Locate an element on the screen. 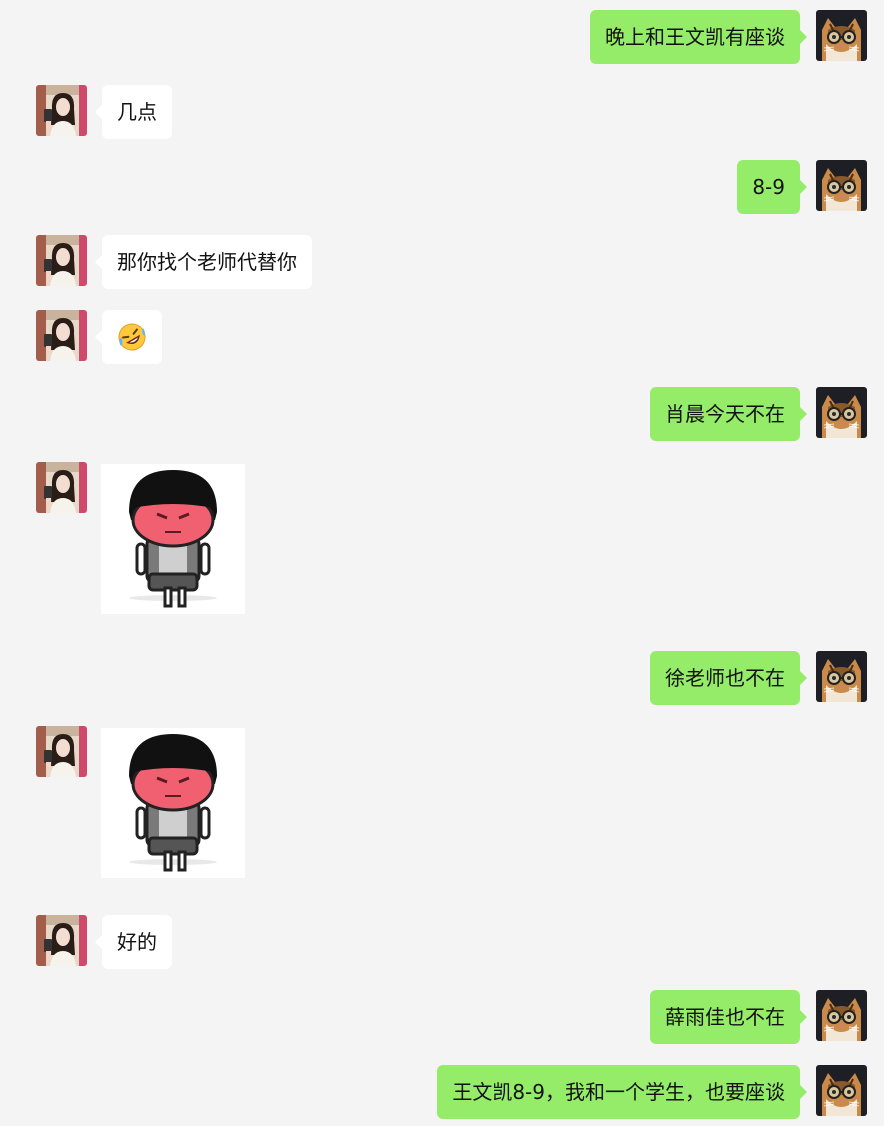 The image size is (884, 1126). message-bubble-outgoing: 王文凯8-9，我和一个学生，也要座谈 is located at coordinates (622, 1092).